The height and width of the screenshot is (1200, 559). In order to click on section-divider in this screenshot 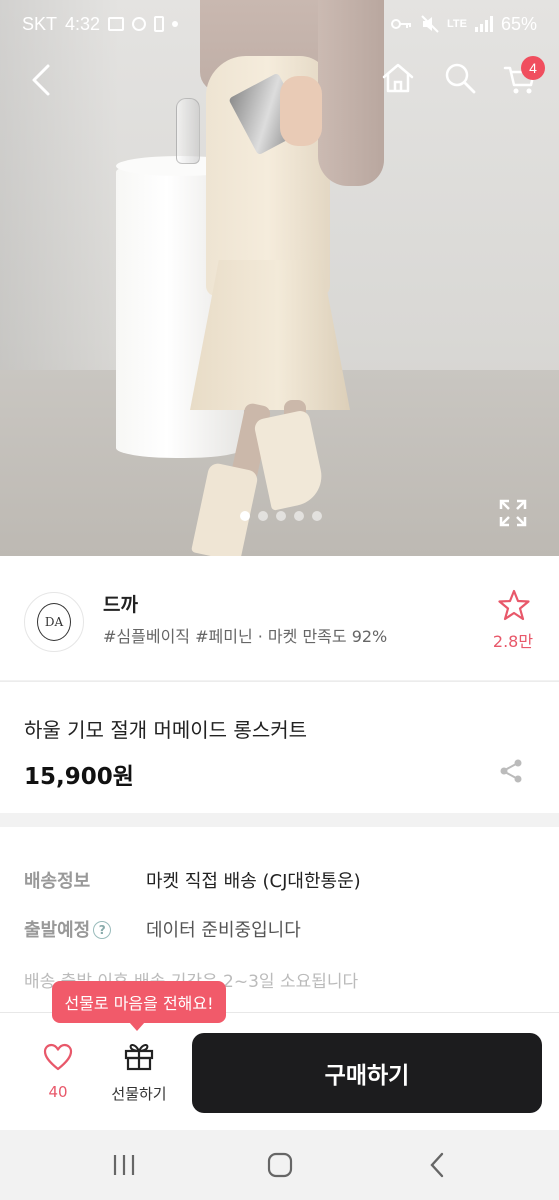, I will do `click(279, 820)`.